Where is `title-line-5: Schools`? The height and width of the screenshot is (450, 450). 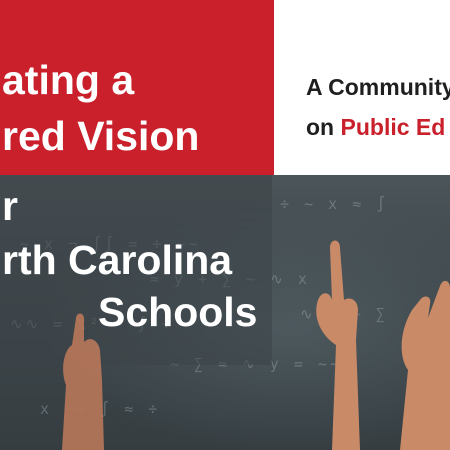
title-line-5: Schools is located at coordinates (178, 312).